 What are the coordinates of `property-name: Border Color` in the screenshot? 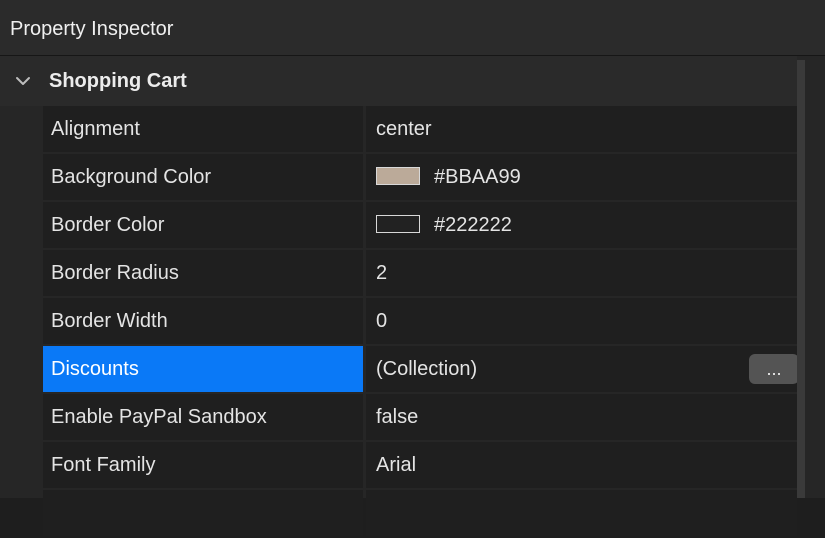 It's located at (203, 225).